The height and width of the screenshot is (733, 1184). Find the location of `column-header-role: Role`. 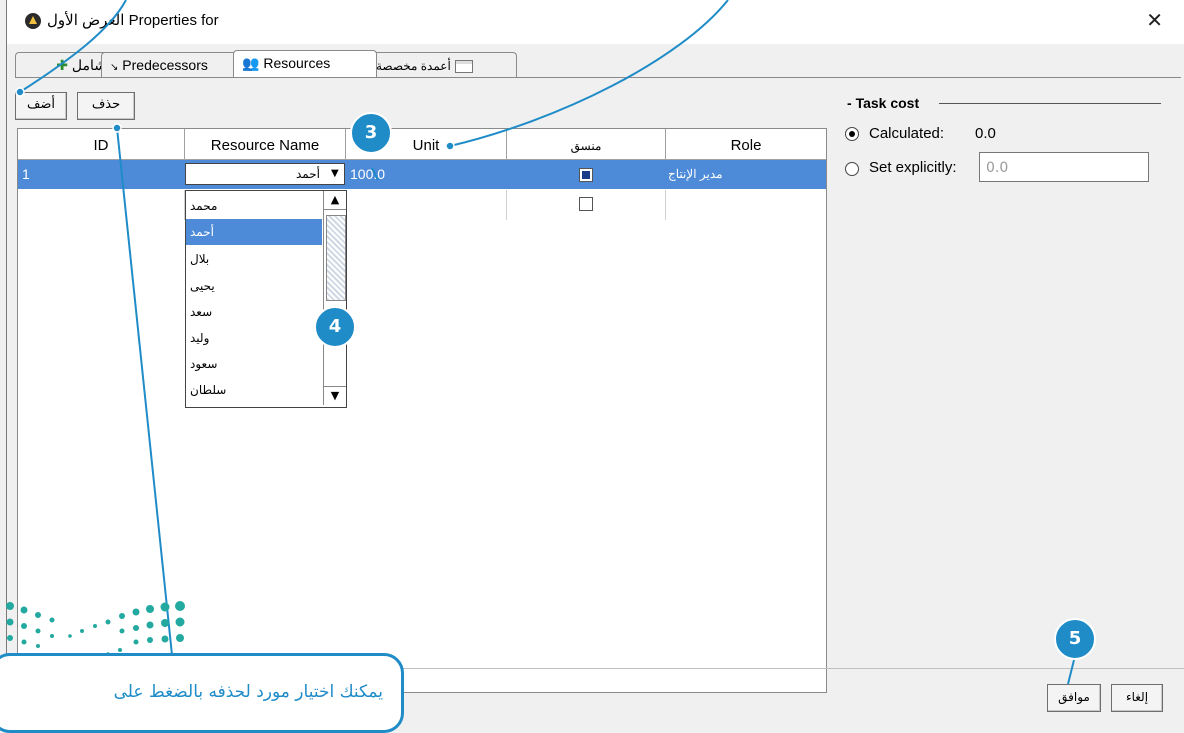

column-header-role: Role is located at coordinates (746, 144).